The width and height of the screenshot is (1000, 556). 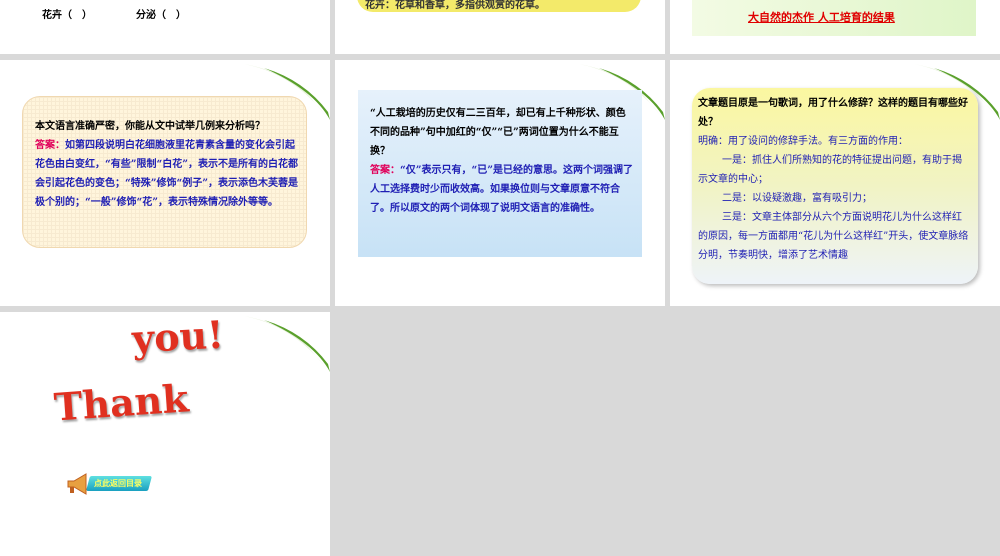 I want to click on question-text: 本文语言准确严密，你能从文中试举几例来分析吗？, so click(x=150, y=126).